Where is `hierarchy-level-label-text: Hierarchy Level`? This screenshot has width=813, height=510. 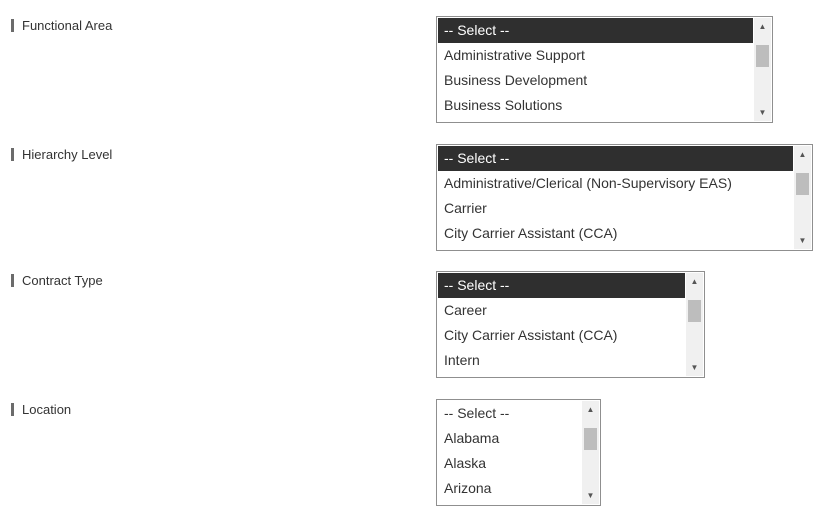
hierarchy-level-label-text: Hierarchy Level is located at coordinates (67, 154).